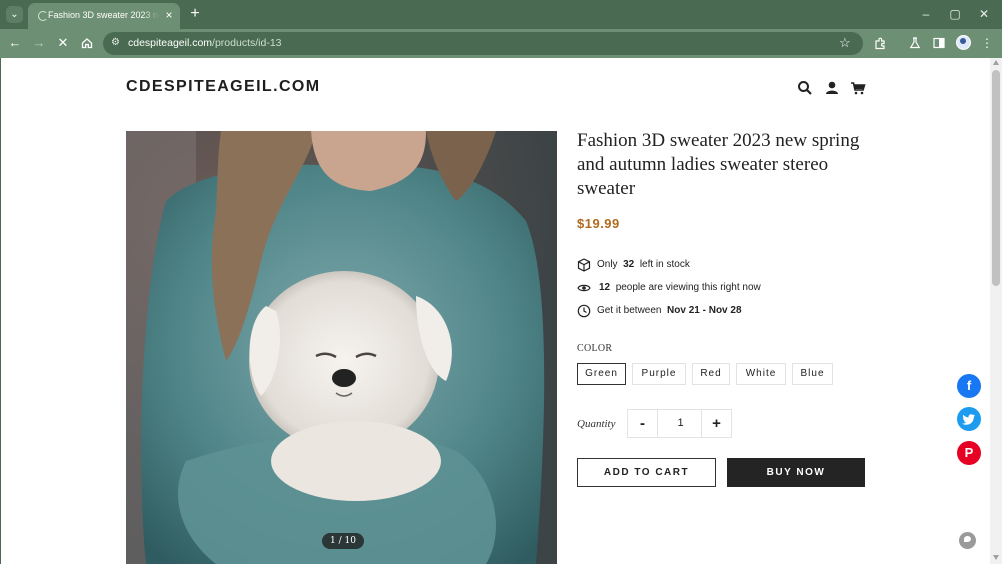  What do you see at coordinates (659, 374) in the screenshot?
I see `color-option-purple: Purple` at bounding box center [659, 374].